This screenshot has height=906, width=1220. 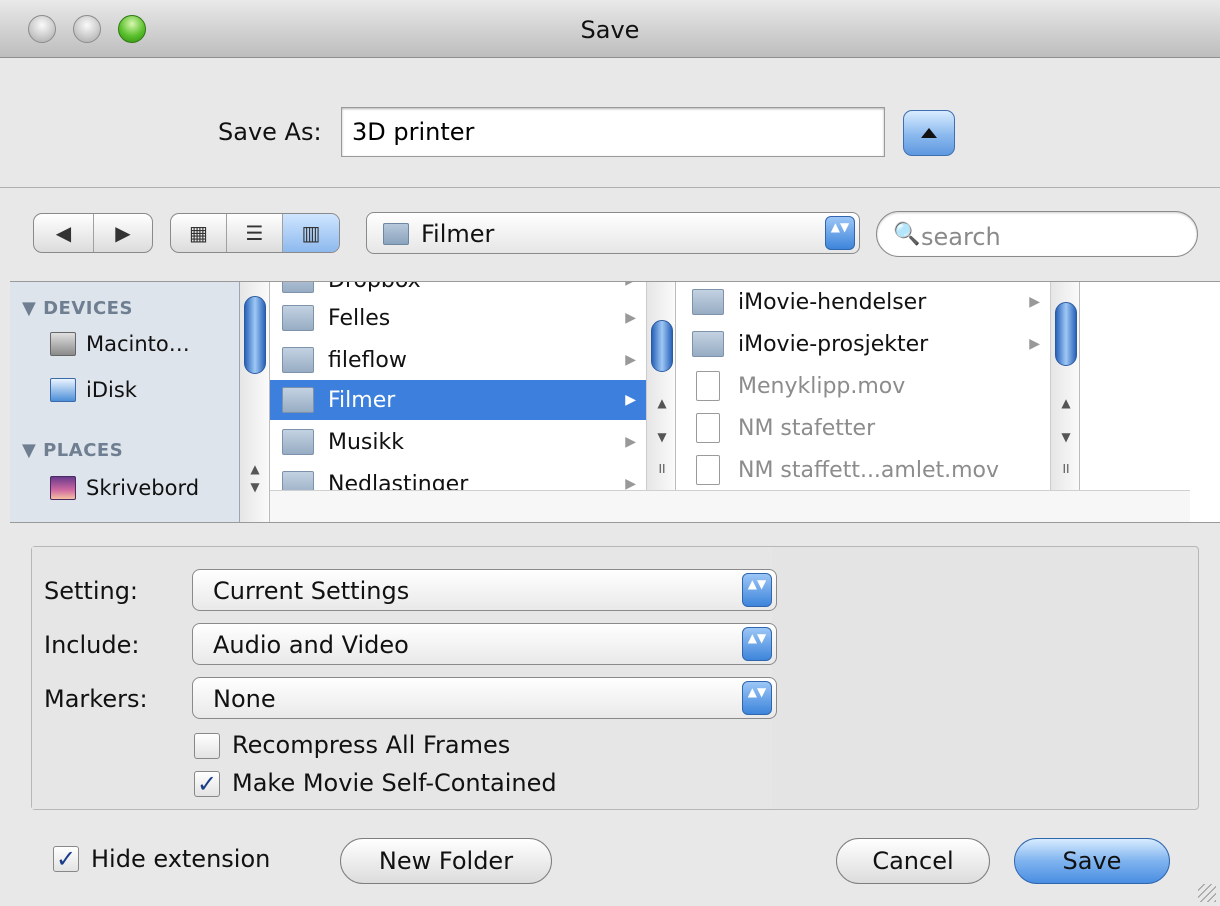 I want to click on desktop-icon, so click(x=63, y=488).